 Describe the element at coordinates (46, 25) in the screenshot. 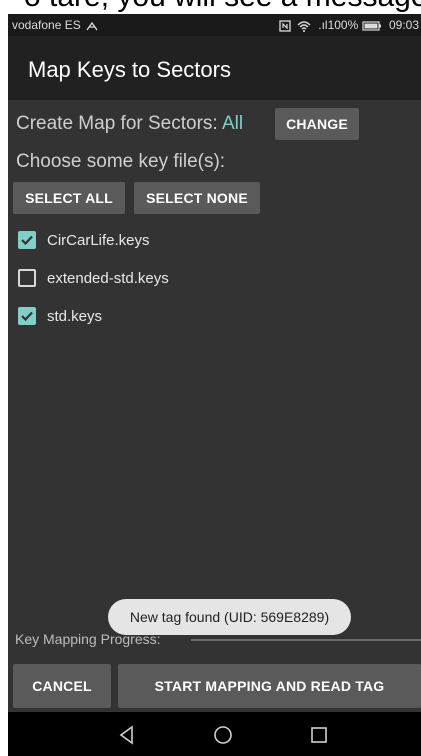

I see `carrier-text: vodafone ES` at that location.